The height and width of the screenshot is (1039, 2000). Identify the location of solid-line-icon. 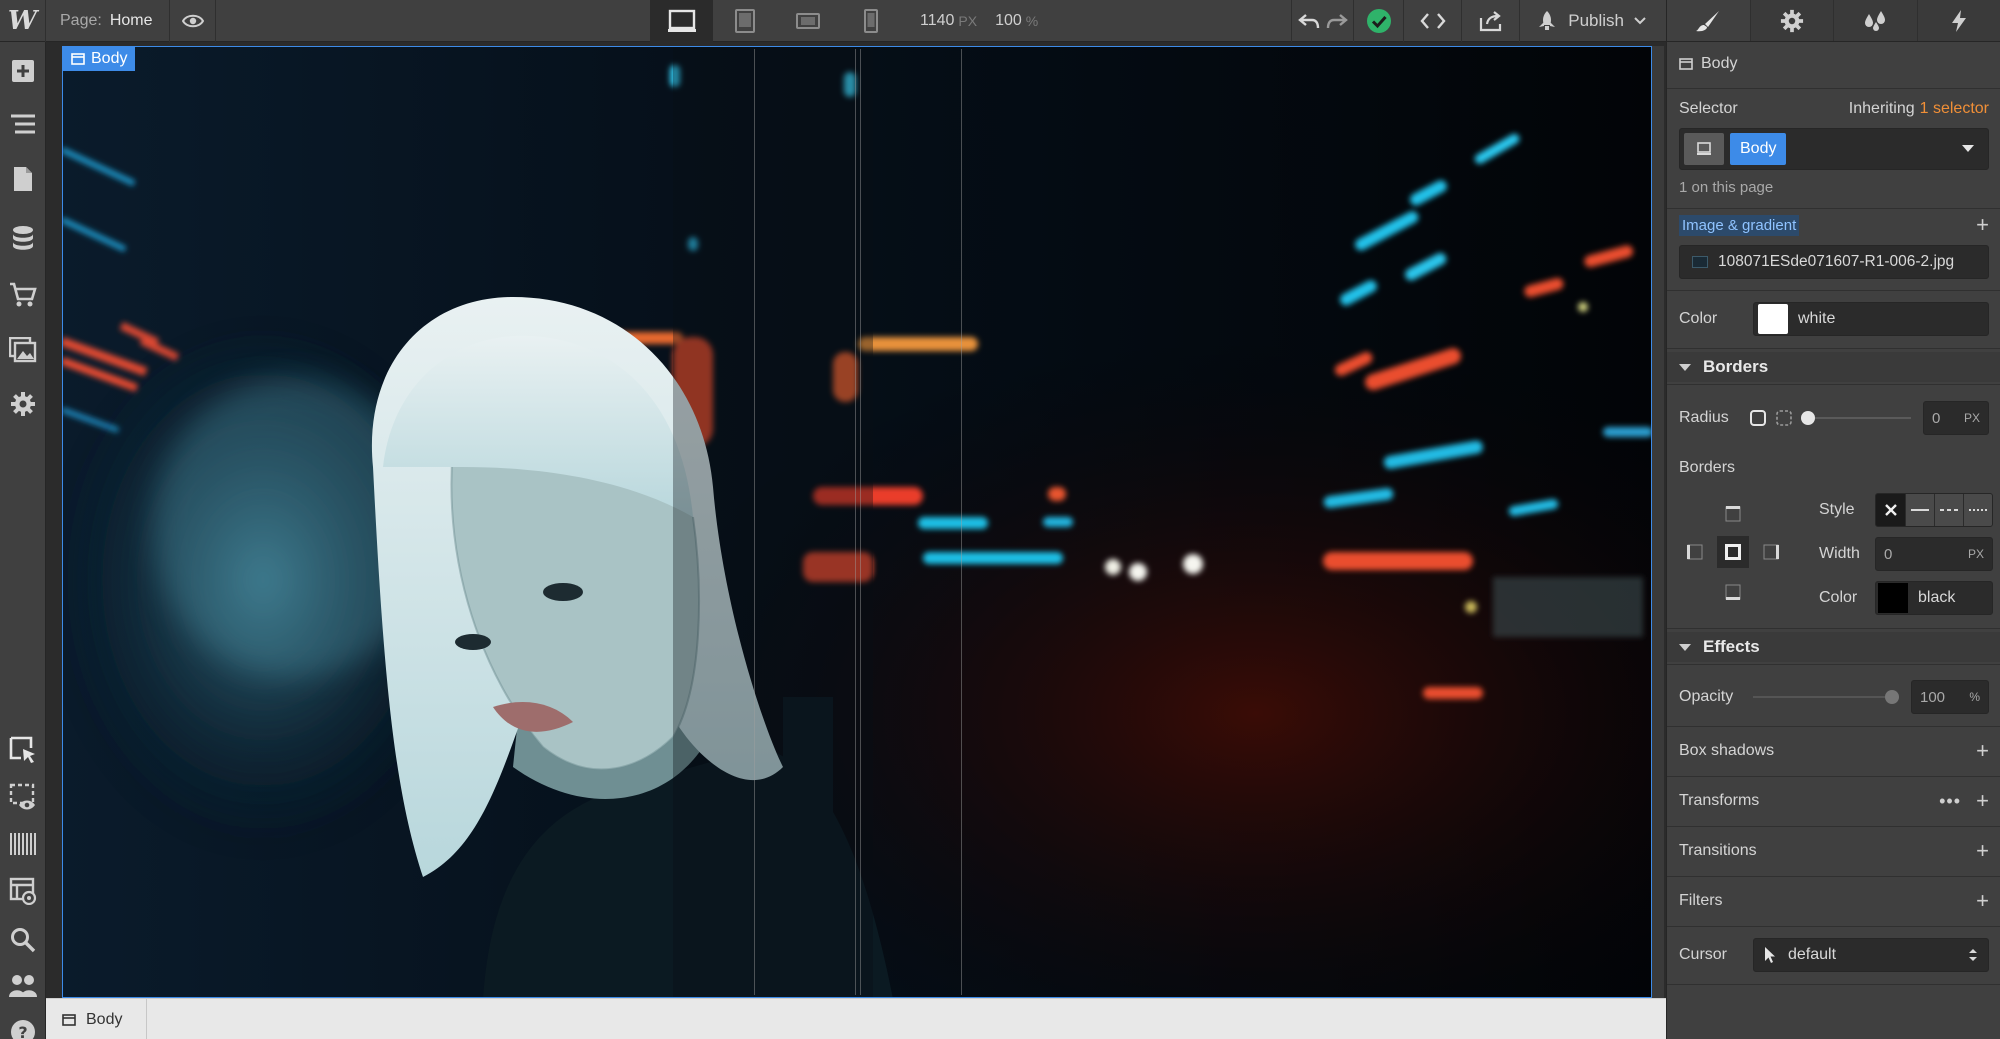
(1920, 510).